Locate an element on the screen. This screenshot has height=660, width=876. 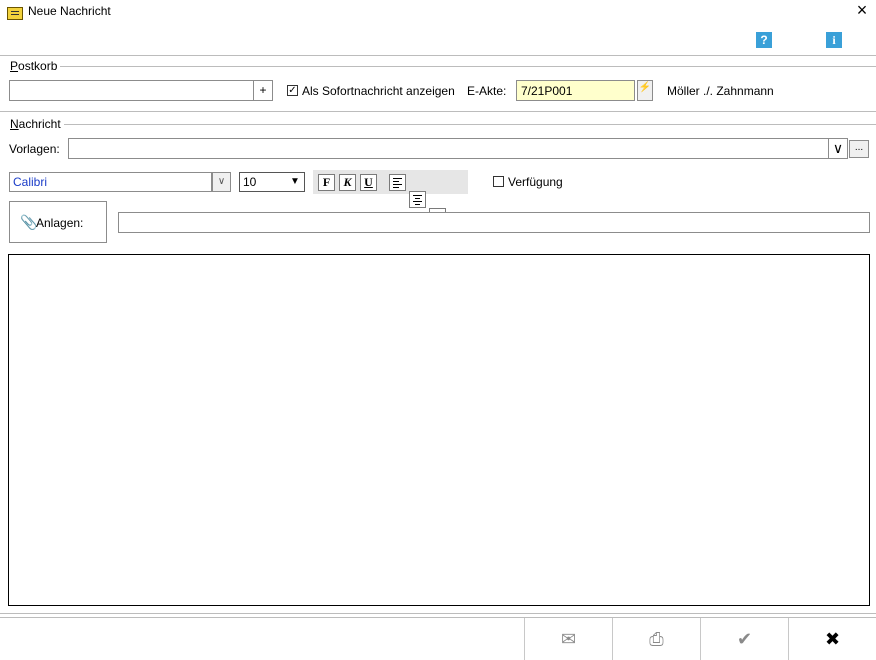
ok-button: ✔ is located at coordinates (744, 639).